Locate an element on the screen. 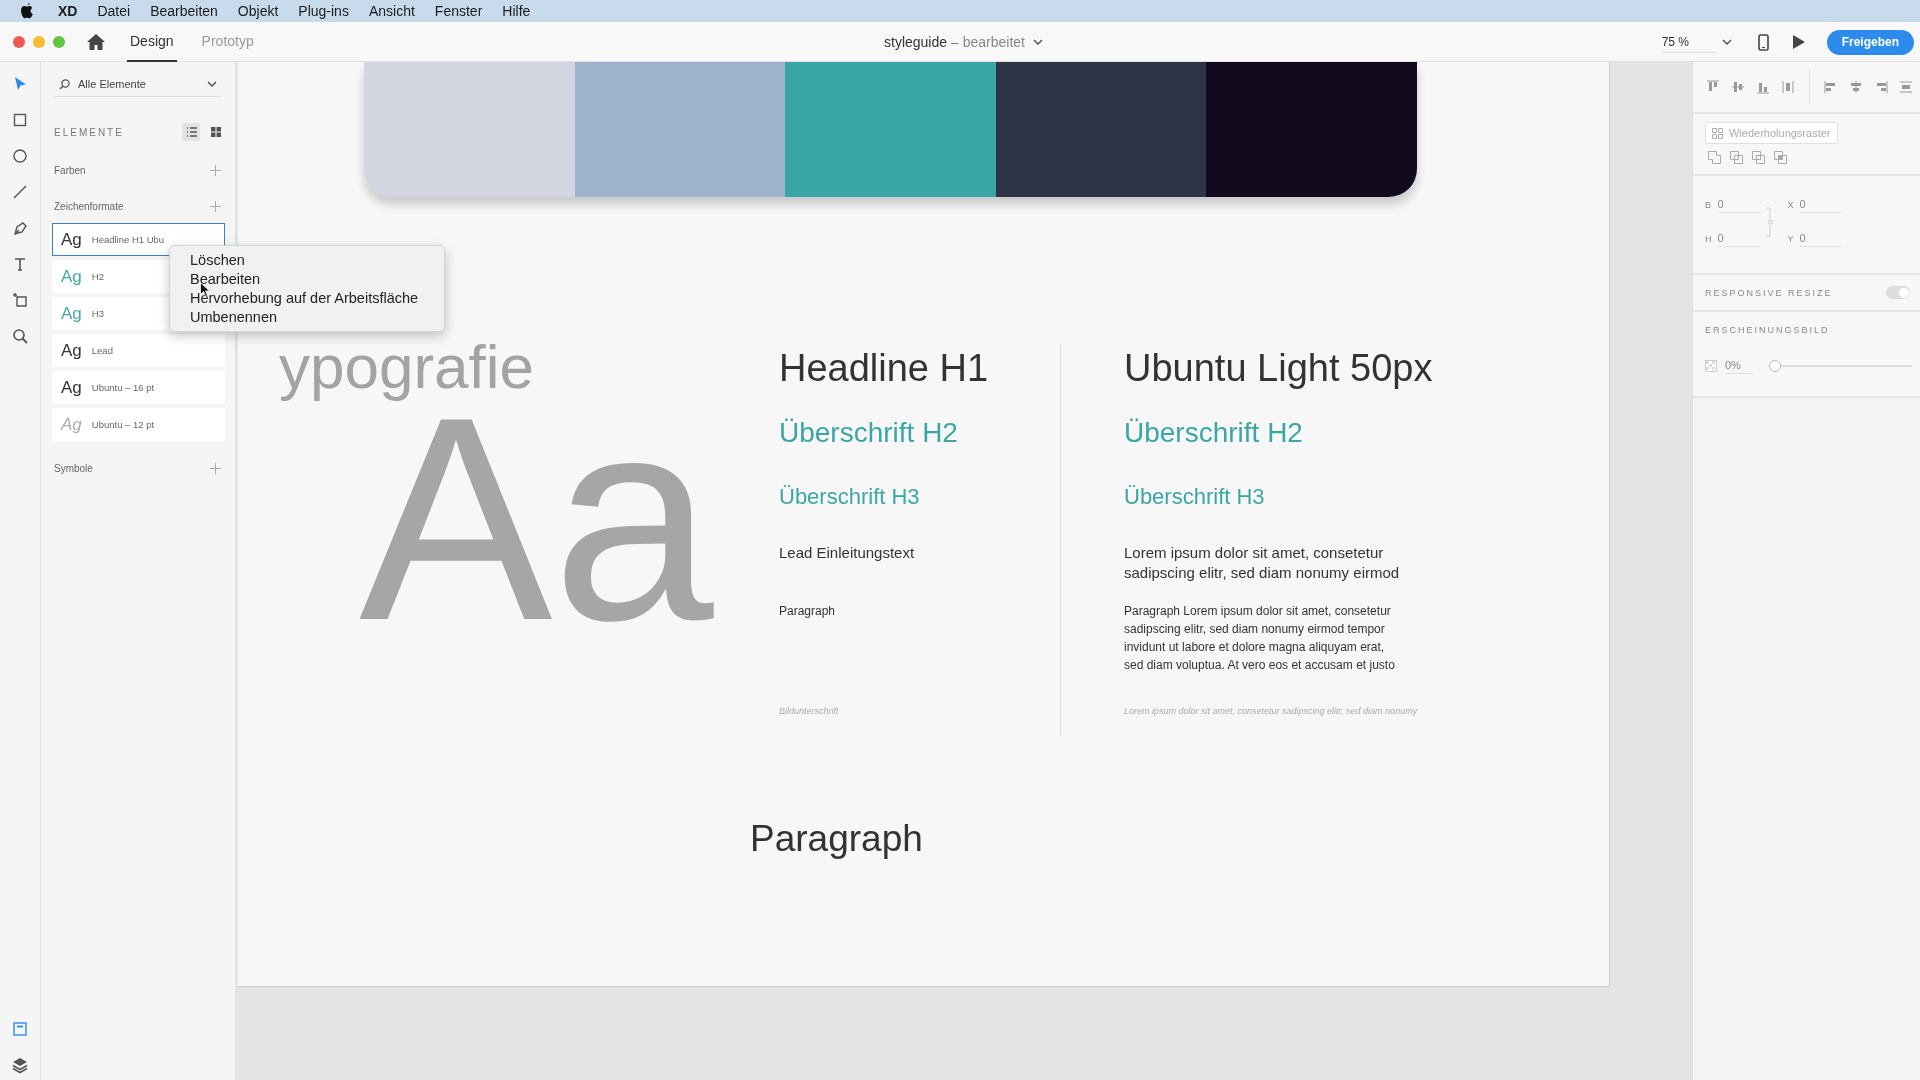 This screenshot has width=1920, height=1080. align-middle-icon is located at coordinates (1738, 87).